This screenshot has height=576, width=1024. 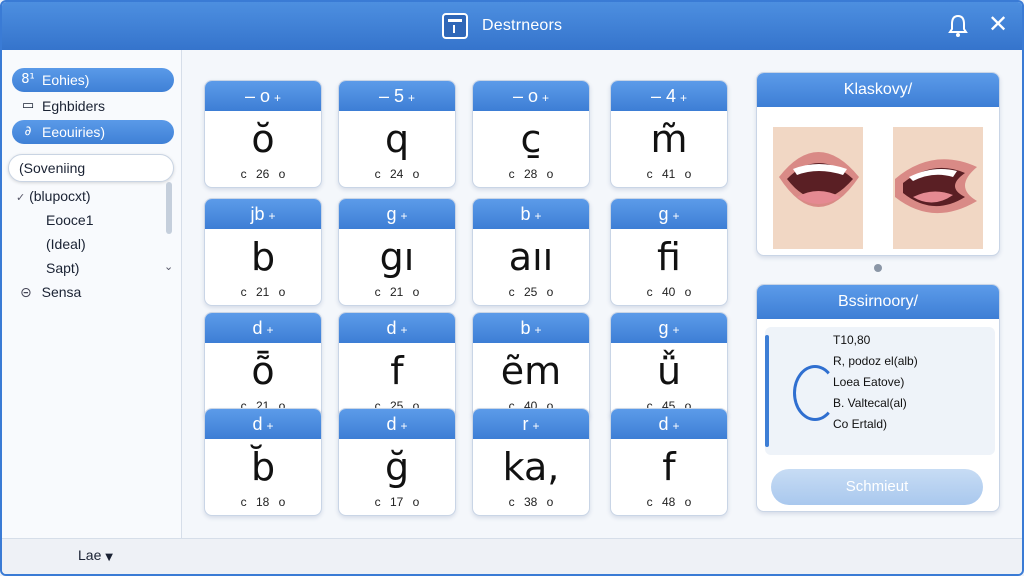 What do you see at coordinates (93, 132) in the screenshot?
I see `sidebar-item-eeouiries: ∂ Eeouiries)` at bounding box center [93, 132].